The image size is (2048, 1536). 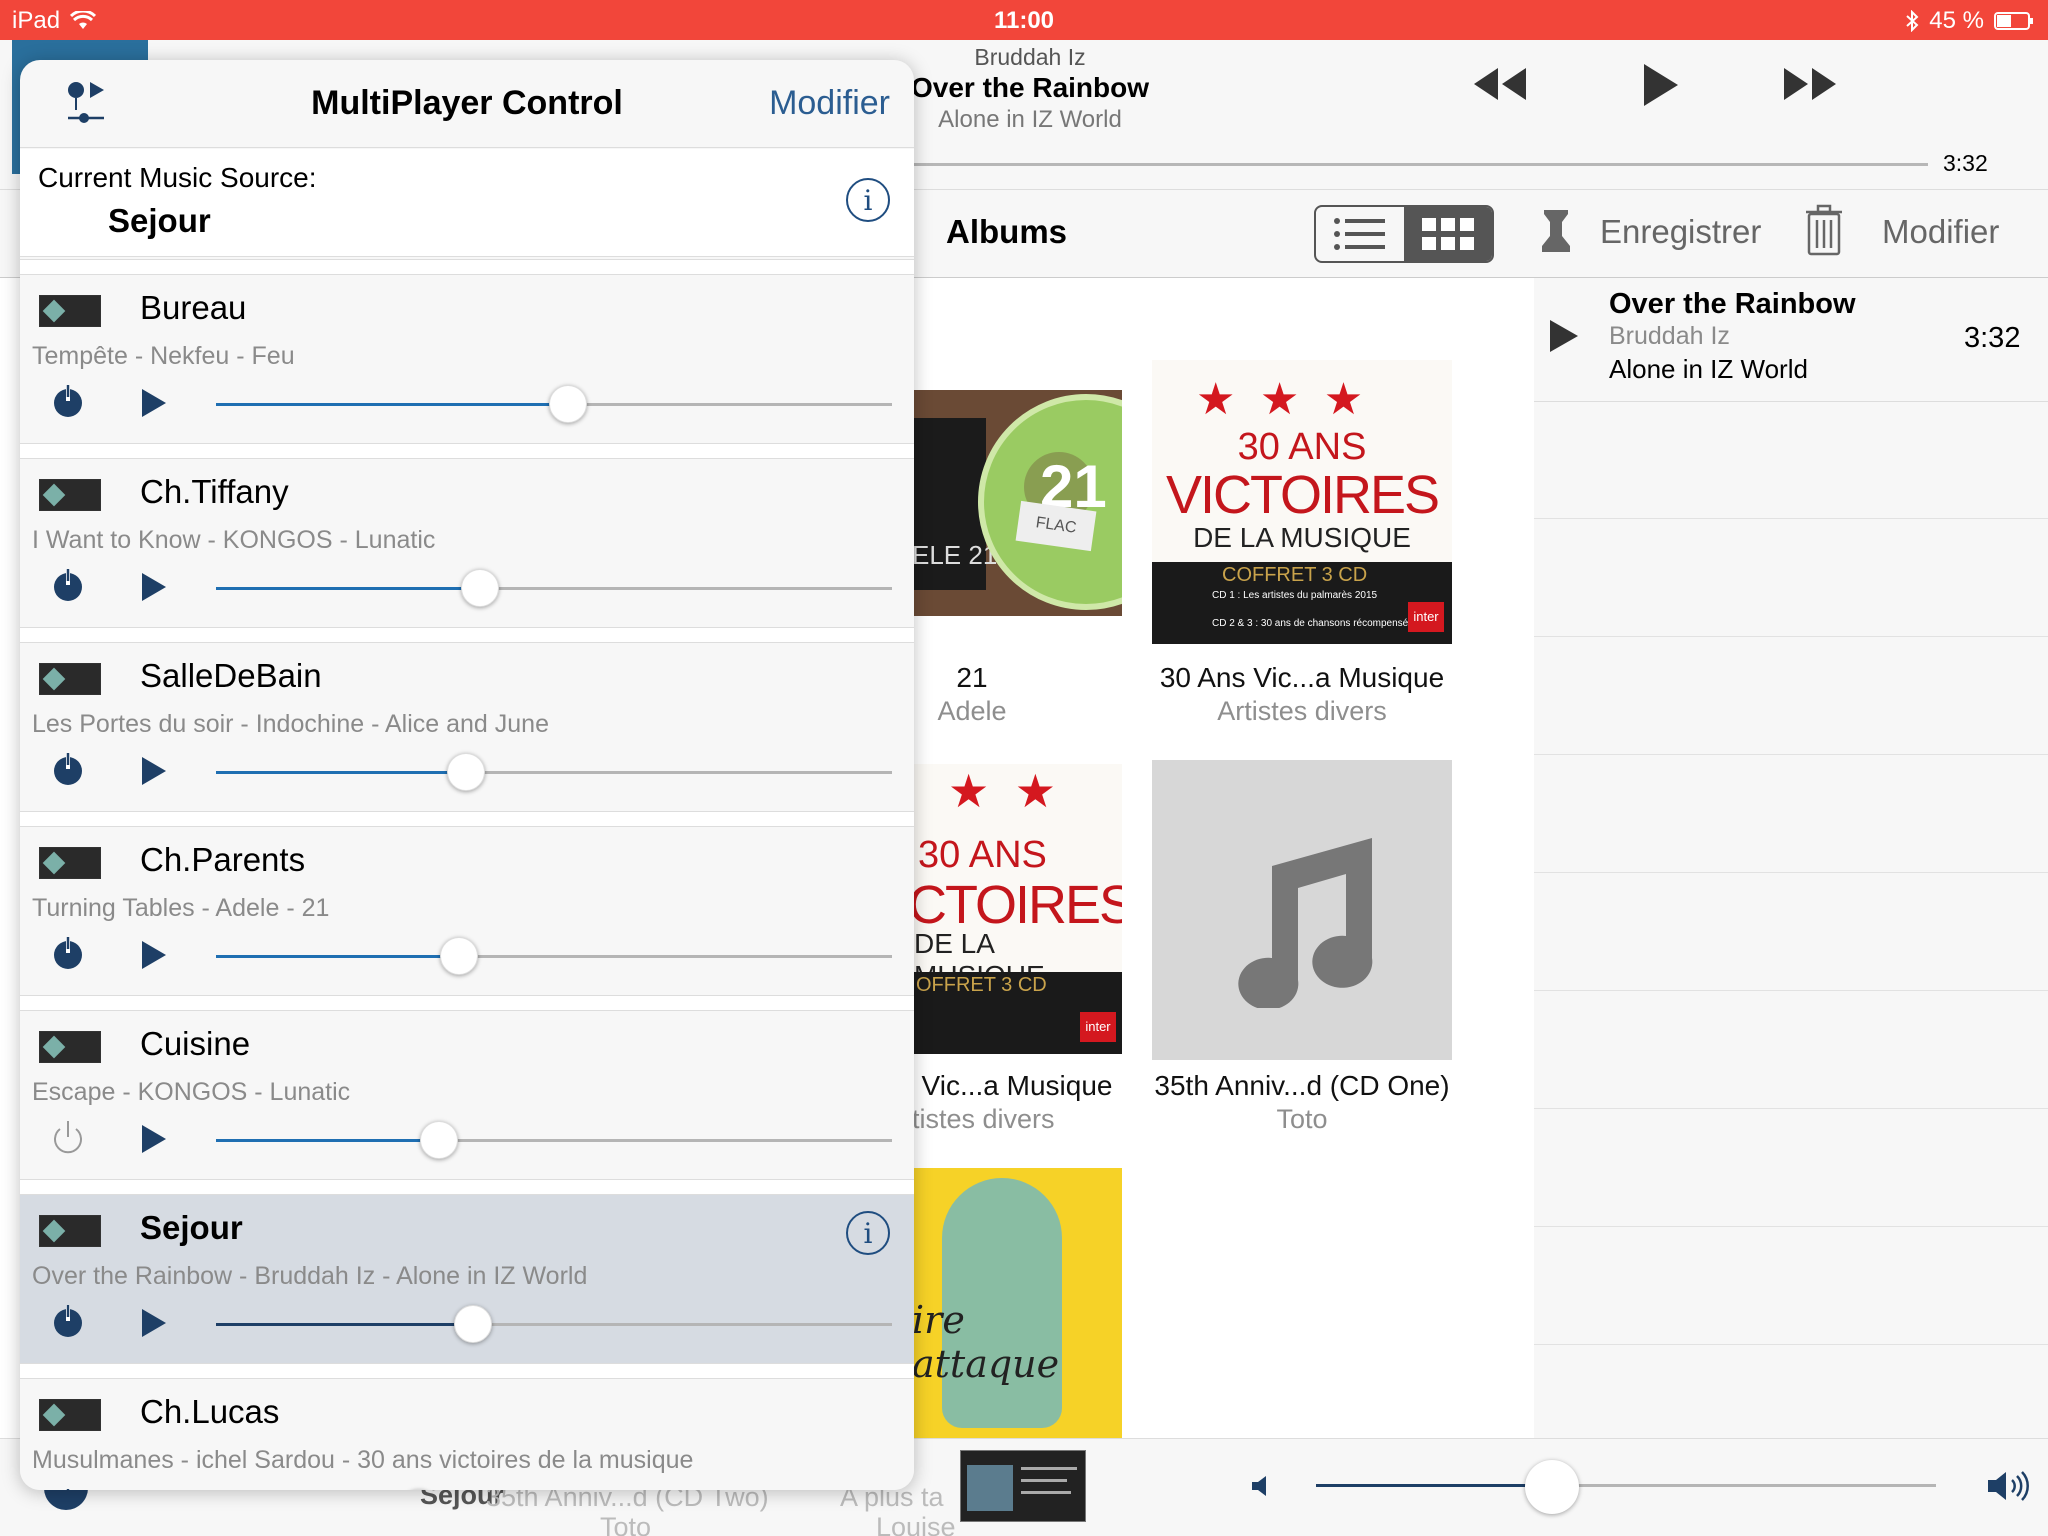 I want to click on grid-icon, so click(x=1448, y=234).